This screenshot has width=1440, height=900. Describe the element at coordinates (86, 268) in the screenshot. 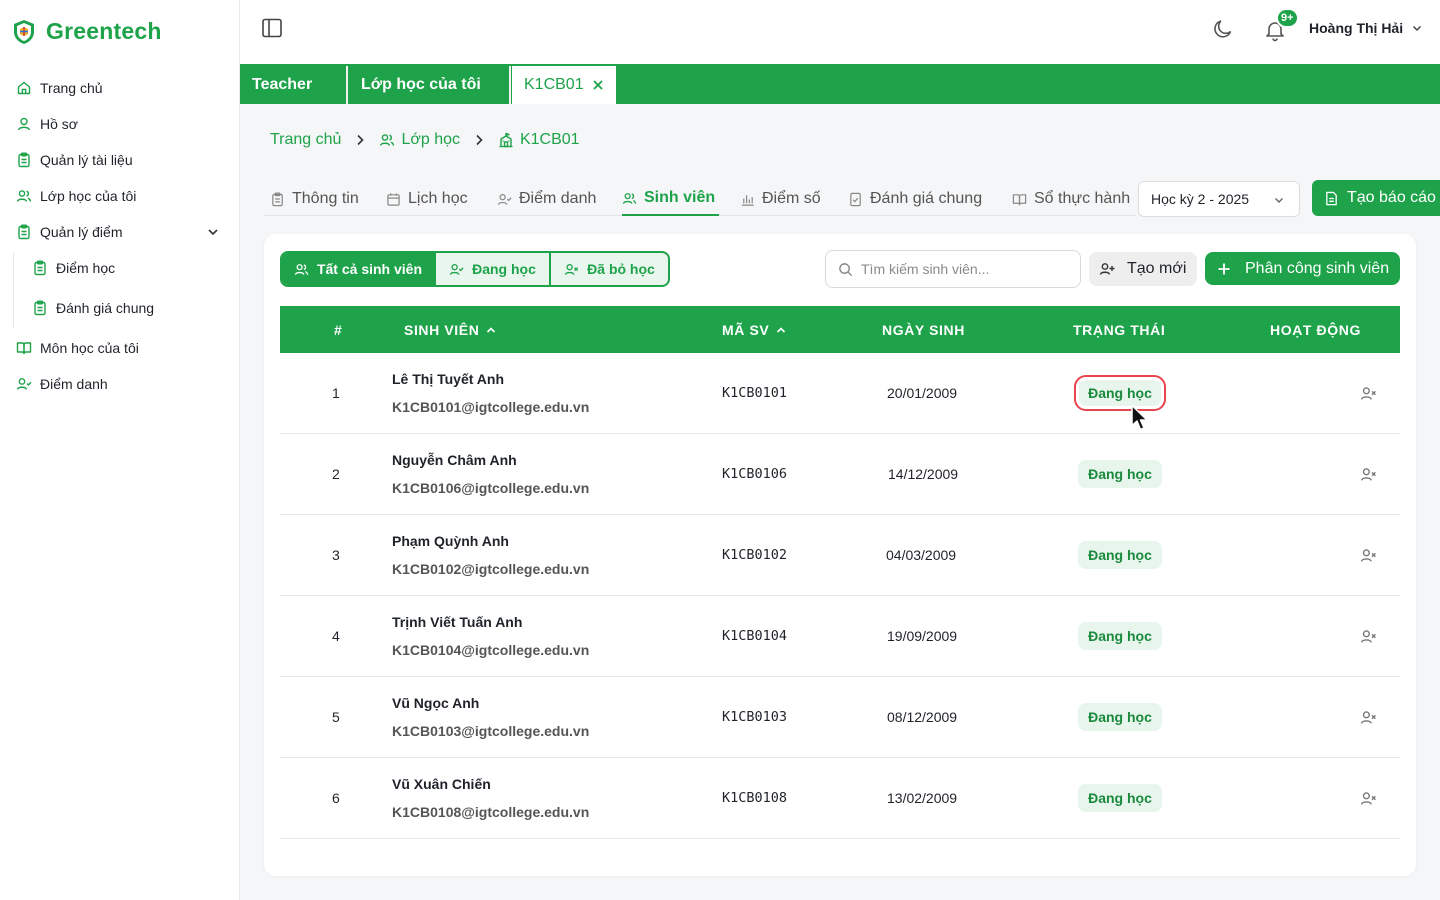

I see `sidebar-item-label: Điểm học` at that location.